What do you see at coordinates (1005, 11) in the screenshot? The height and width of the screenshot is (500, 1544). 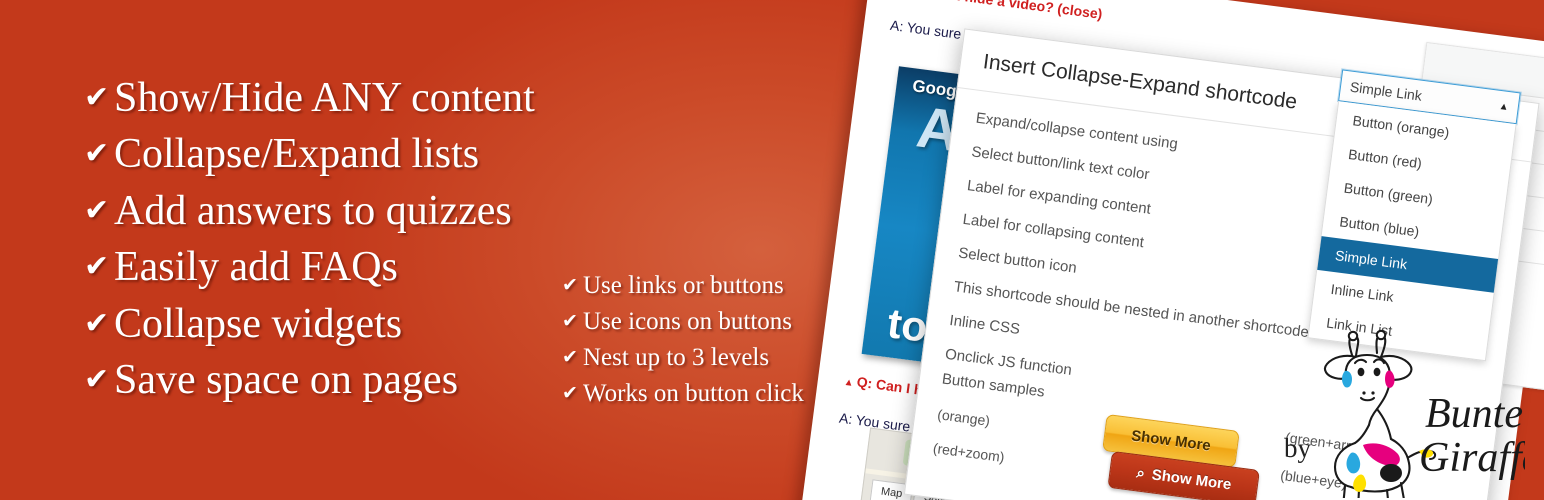 I see `qa-question-label: Q: Can I hide a video? (close)` at bounding box center [1005, 11].